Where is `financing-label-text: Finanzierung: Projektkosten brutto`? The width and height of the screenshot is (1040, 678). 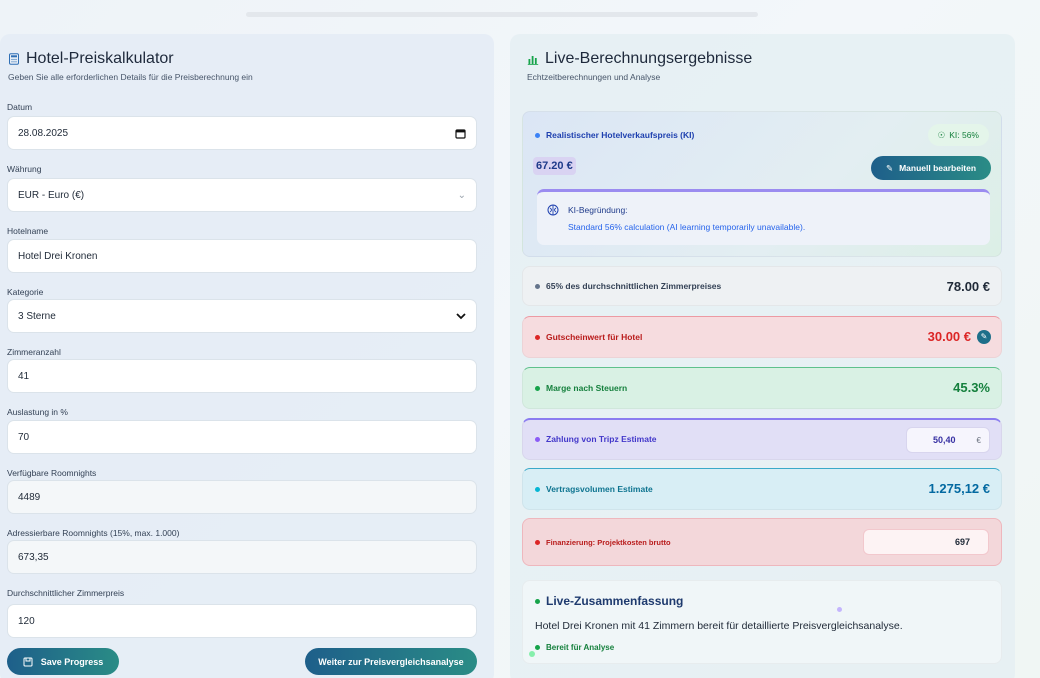 financing-label-text: Finanzierung: Projektkosten brutto is located at coordinates (608, 542).